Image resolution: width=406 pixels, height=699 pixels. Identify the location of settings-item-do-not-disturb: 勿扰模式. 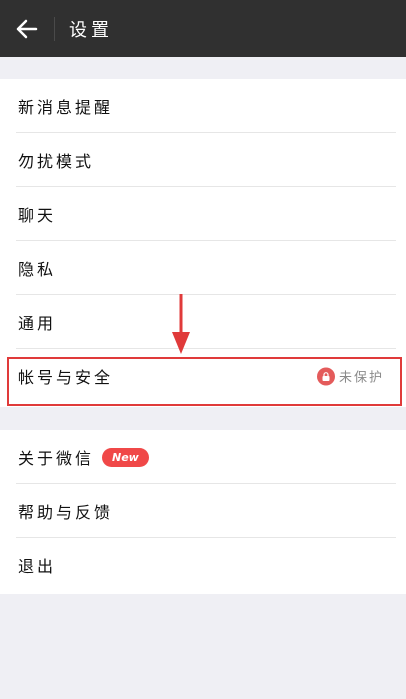
(203, 160).